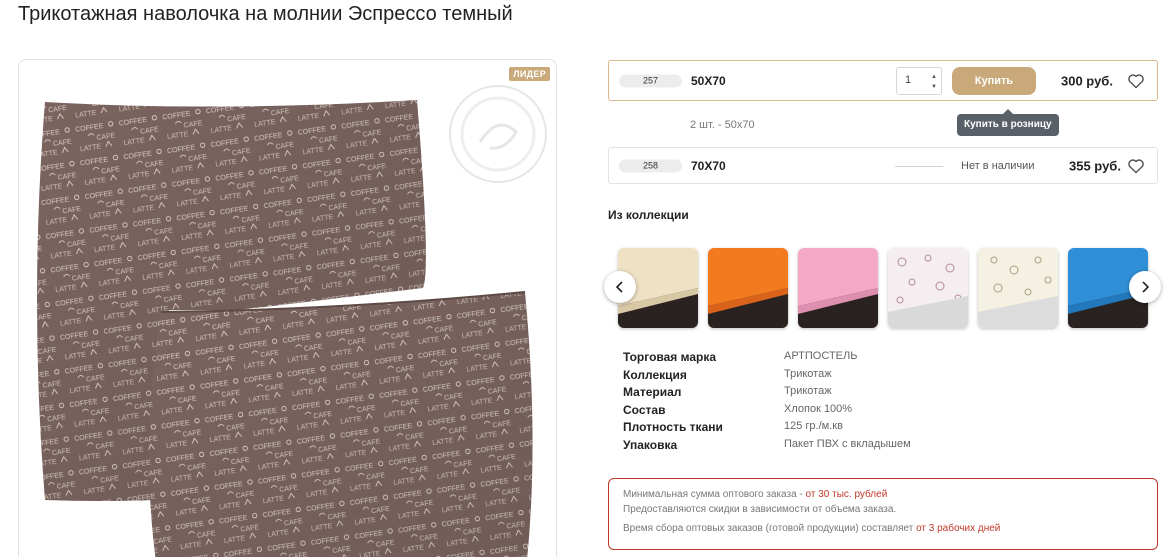 Image resolution: width=1167 pixels, height=557 pixels. What do you see at coordinates (1087, 80) in the screenshot?
I see `variant-price: 300 руб.` at bounding box center [1087, 80].